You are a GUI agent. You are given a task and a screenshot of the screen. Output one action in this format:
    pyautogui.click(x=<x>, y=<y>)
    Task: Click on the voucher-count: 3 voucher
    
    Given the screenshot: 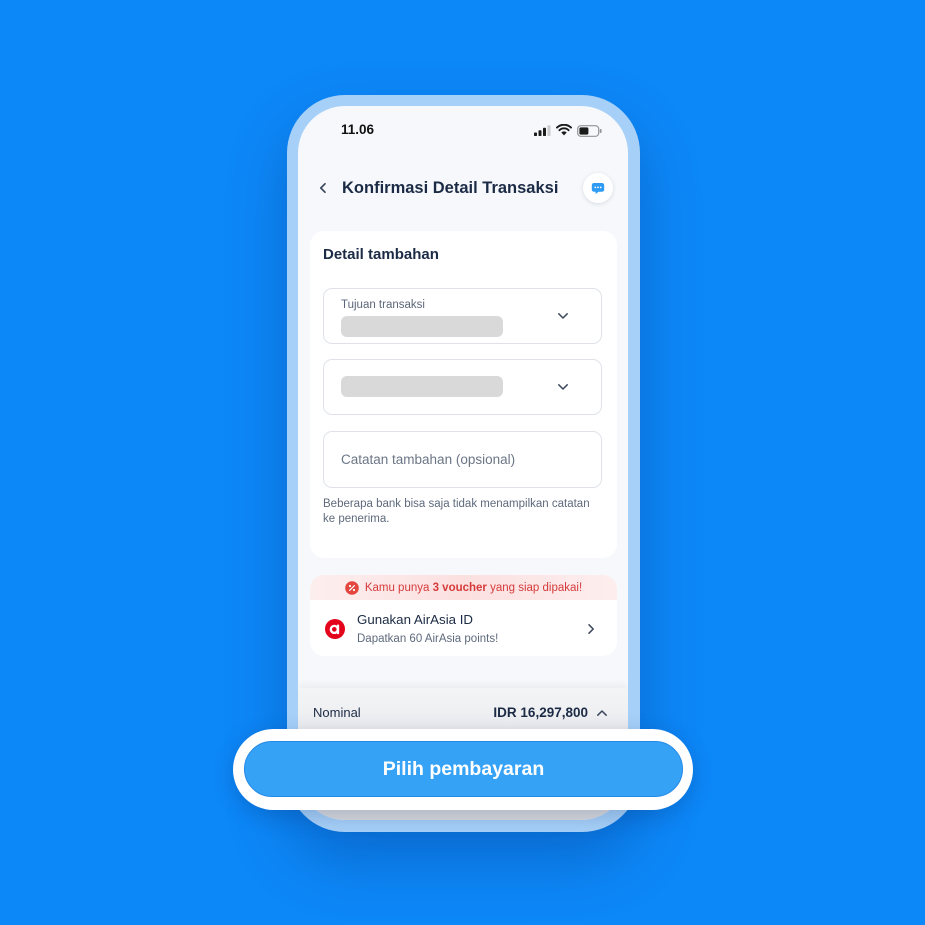 What is the action you would take?
    pyautogui.click(x=459, y=587)
    